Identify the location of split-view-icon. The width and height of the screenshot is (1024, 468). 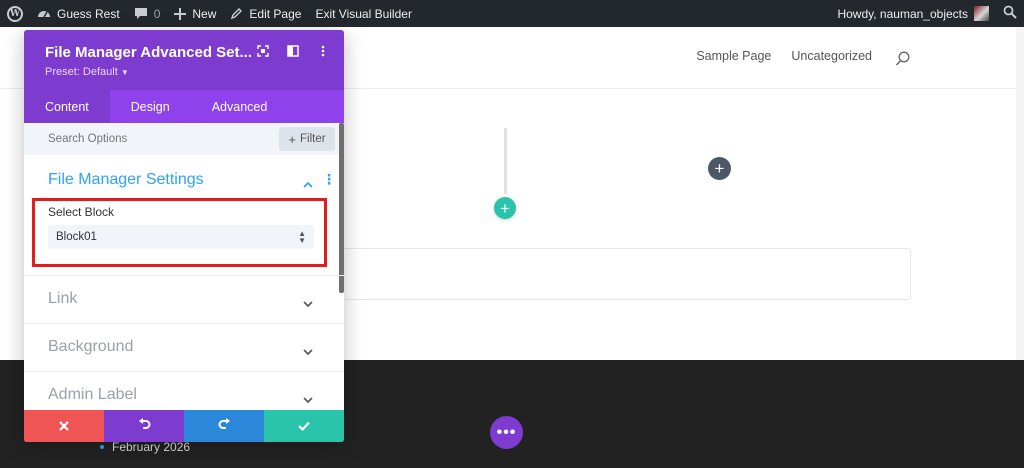
(293, 51).